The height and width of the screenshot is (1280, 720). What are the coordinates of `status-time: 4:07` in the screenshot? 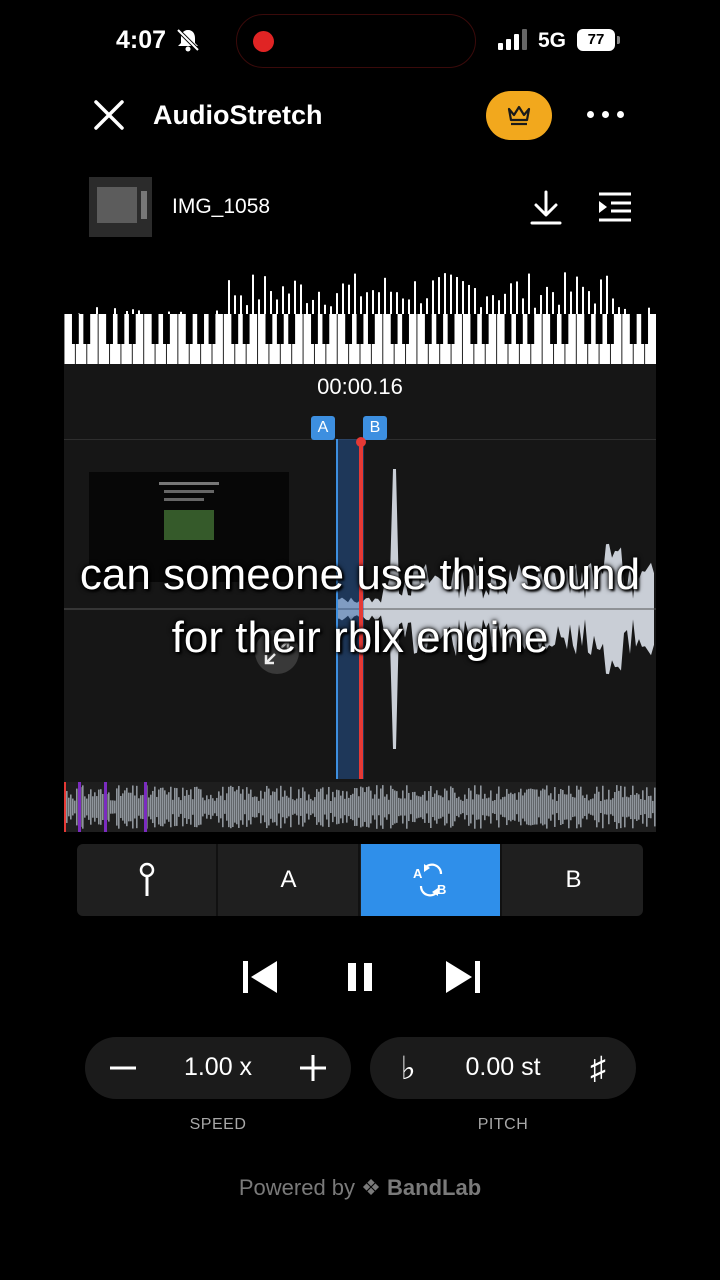 It's located at (141, 40).